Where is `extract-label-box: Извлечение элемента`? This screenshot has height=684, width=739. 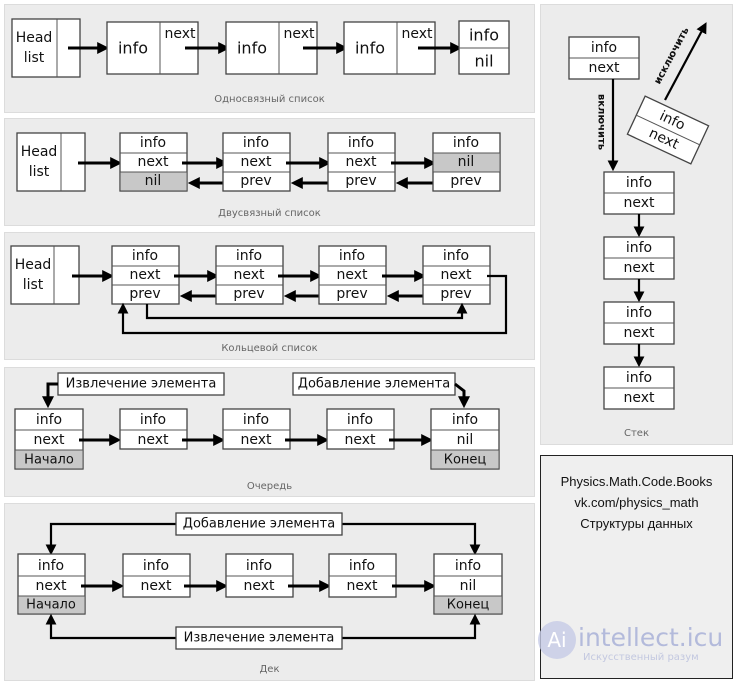
extract-label-box: Извлечение элемента is located at coordinates (259, 638).